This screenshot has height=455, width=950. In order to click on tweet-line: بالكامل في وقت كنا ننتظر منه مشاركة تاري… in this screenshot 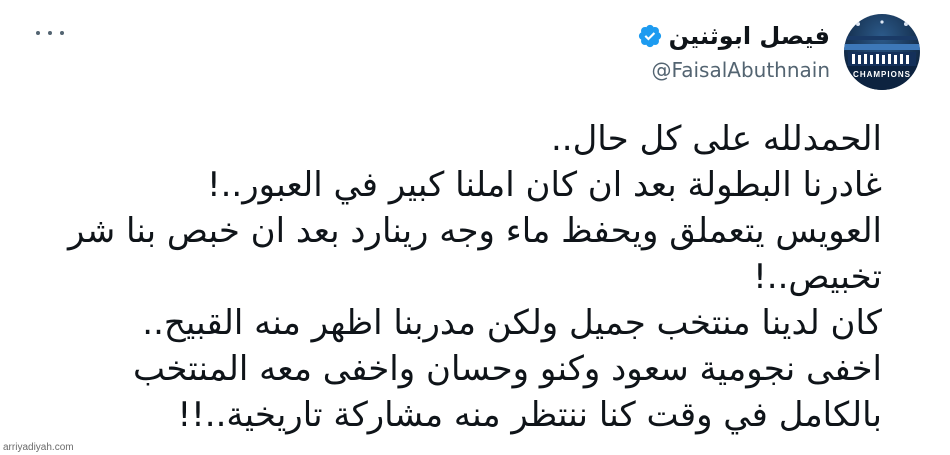, I will do `click(529, 415)`.